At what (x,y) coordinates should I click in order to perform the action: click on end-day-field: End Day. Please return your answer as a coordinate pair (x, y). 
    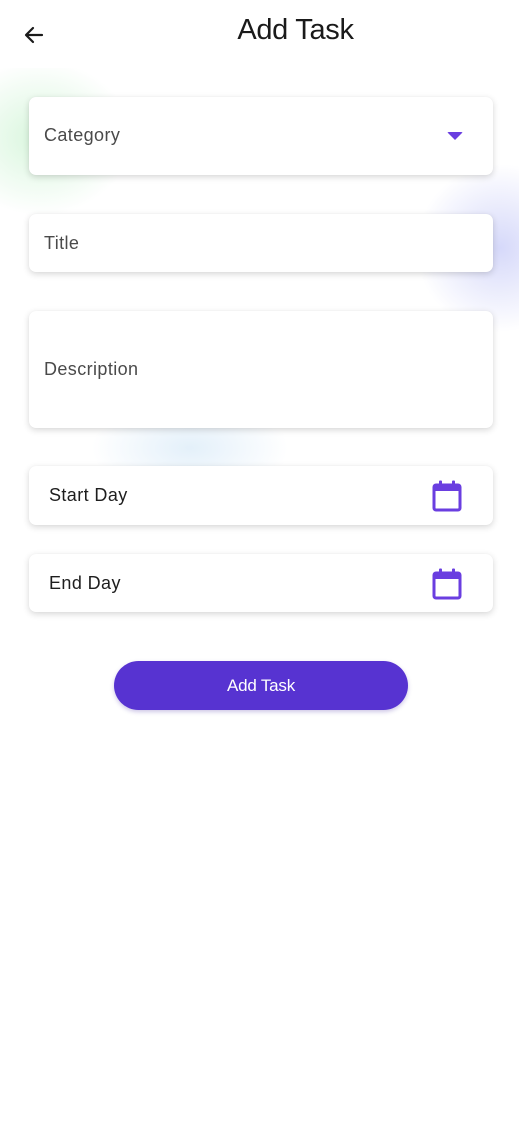
    Looking at the image, I should click on (261, 583).